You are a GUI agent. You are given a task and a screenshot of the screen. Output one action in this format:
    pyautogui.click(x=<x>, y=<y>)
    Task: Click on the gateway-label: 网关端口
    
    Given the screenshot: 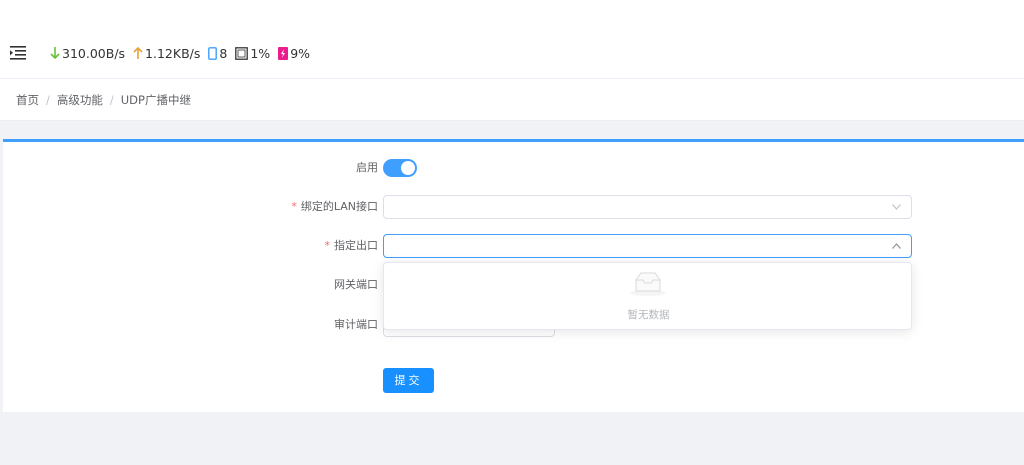 What is the action you would take?
    pyautogui.click(x=356, y=284)
    